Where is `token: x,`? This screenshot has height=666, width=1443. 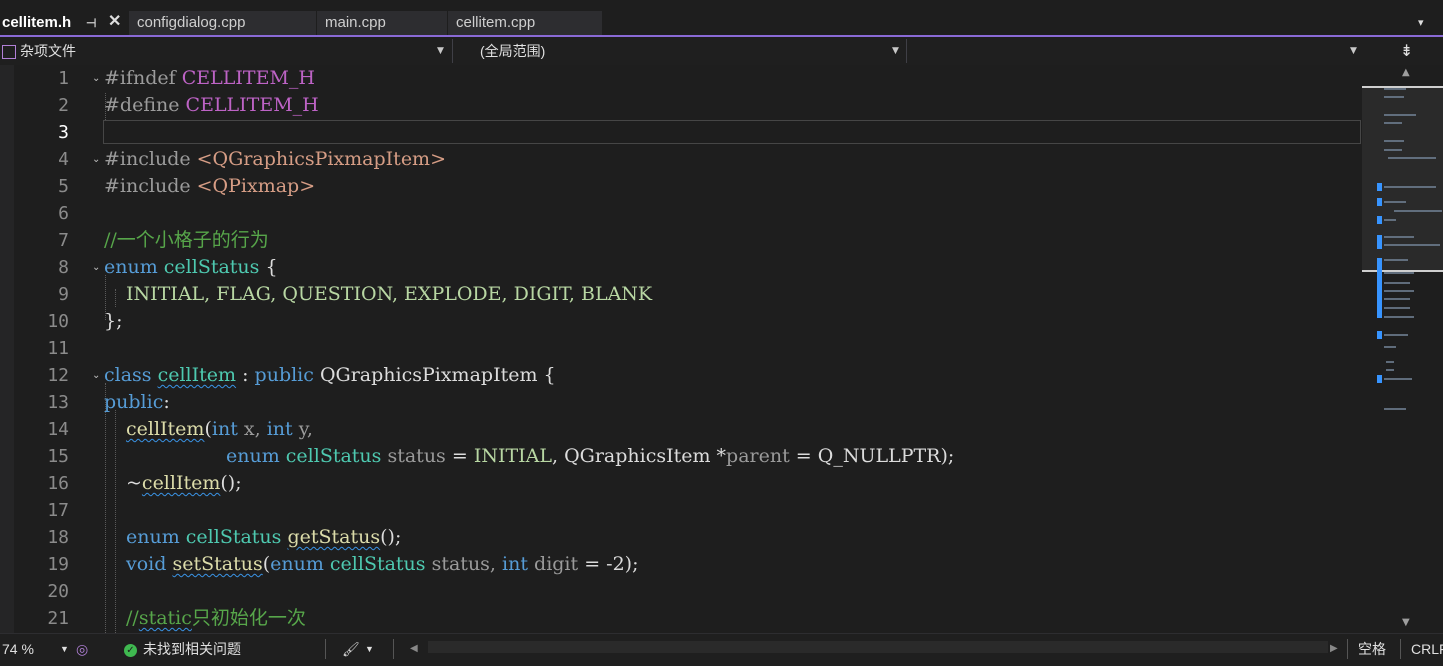 token: x, is located at coordinates (252, 429).